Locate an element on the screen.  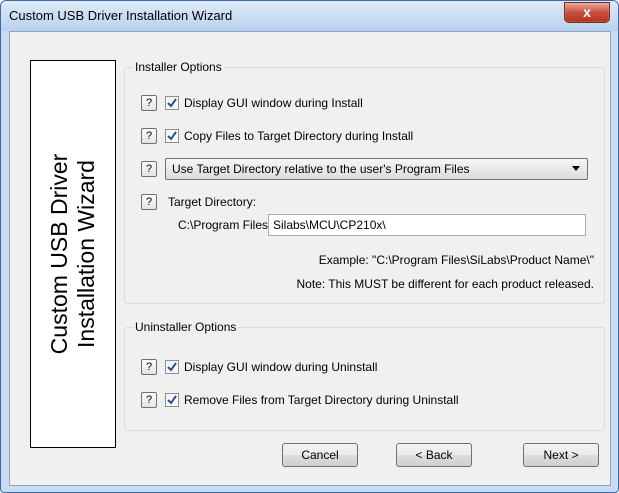
copy-files-checkbox is located at coordinates (172, 136).